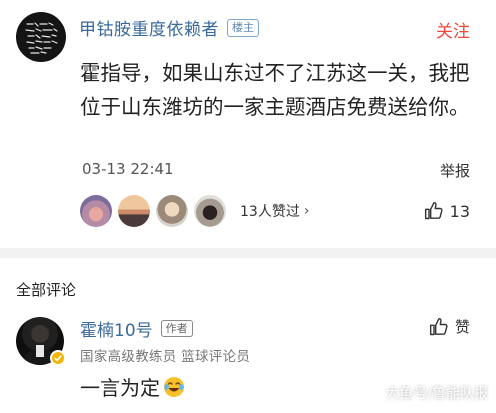 The height and width of the screenshot is (413, 496). What do you see at coordinates (436, 394) in the screenshot?
I see `watermark-text: 大鱼号/鲁能队报` at bounding box center [436, 394].